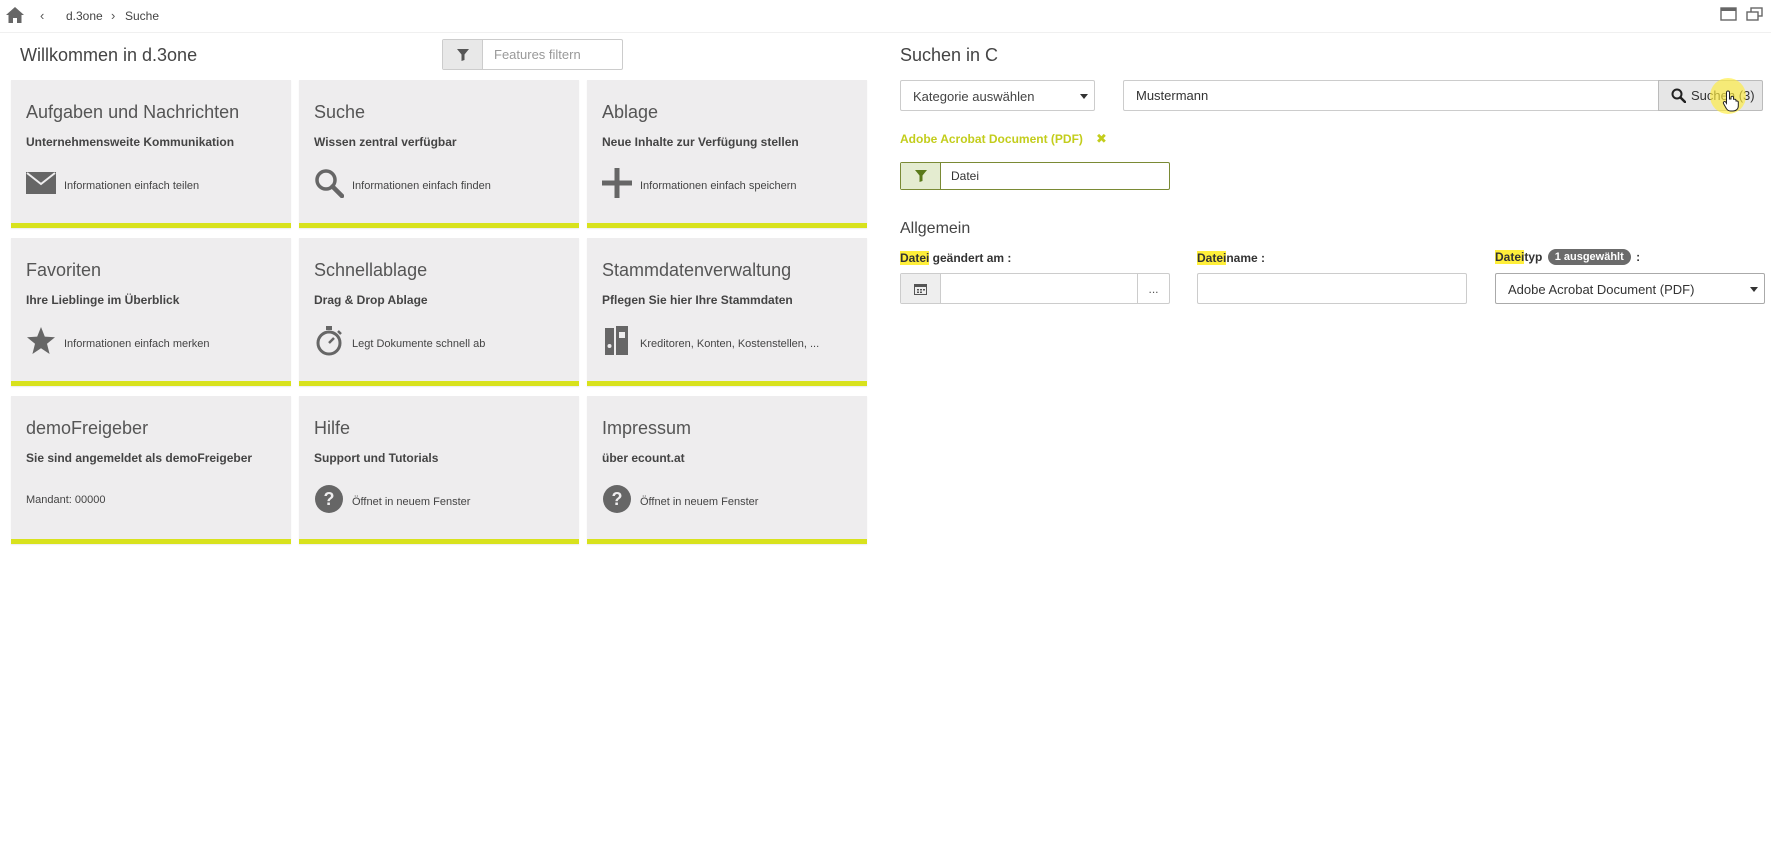 The width and height of the screenshot is (1771, 842). What do you see at coordinates (630, 112) in the screenshot?
I see `tile-title: Ablage` at bounding box center [630, 112].